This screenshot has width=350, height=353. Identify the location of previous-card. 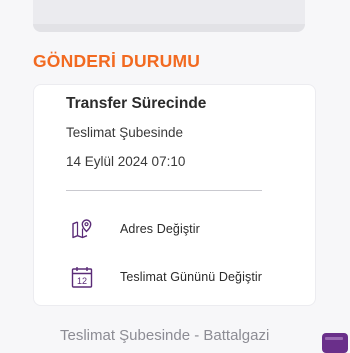
(169, 16).